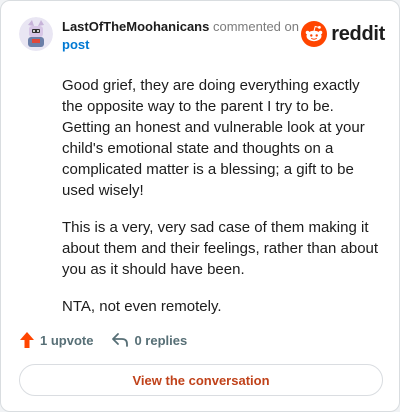  I want to click on replies-button: 0 replies, so click(149, 340).